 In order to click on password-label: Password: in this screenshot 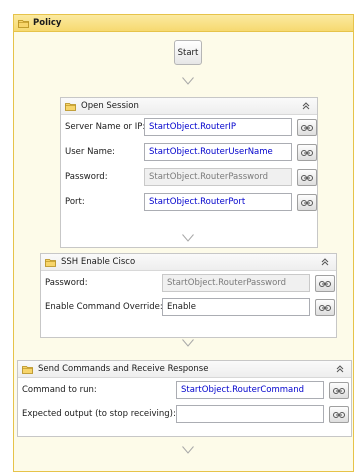, I will do `click(86, 177)`.